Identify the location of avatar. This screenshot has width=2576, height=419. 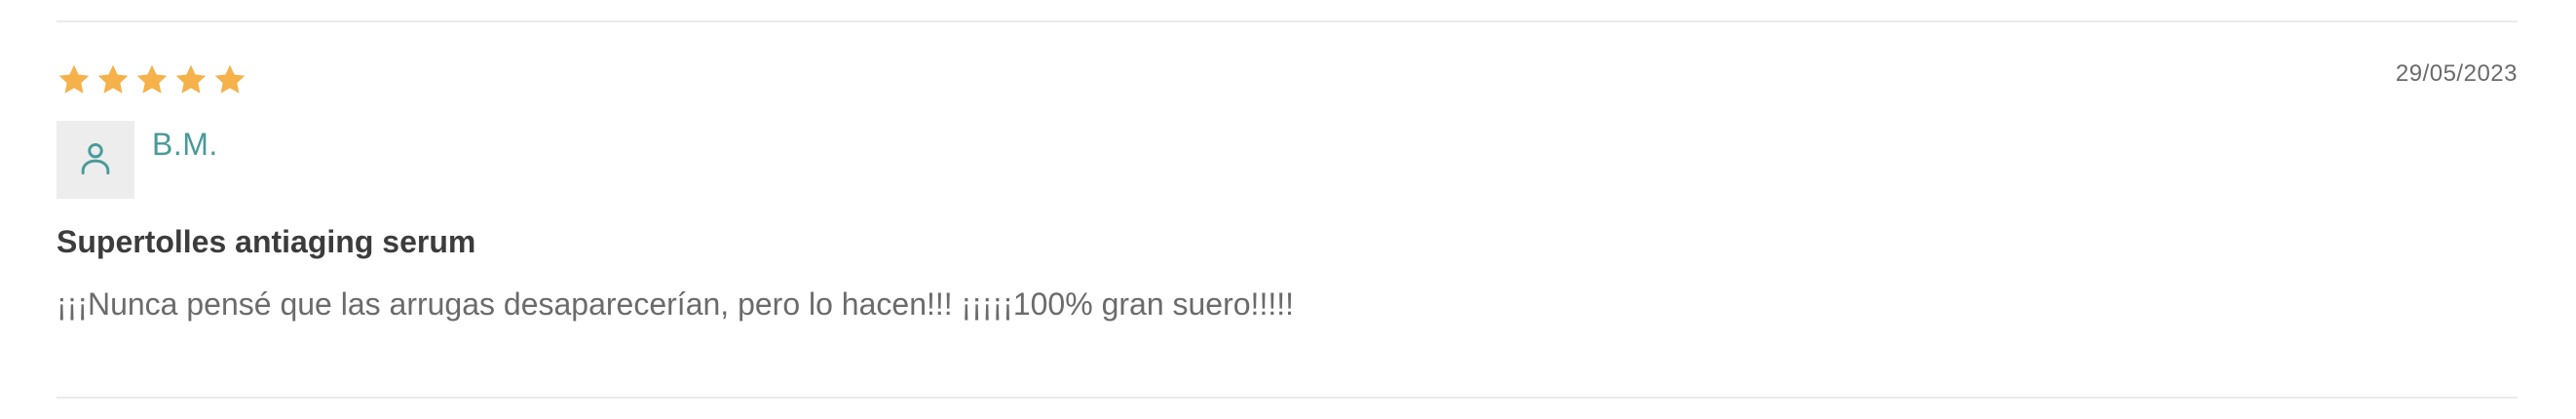
(95, 160).